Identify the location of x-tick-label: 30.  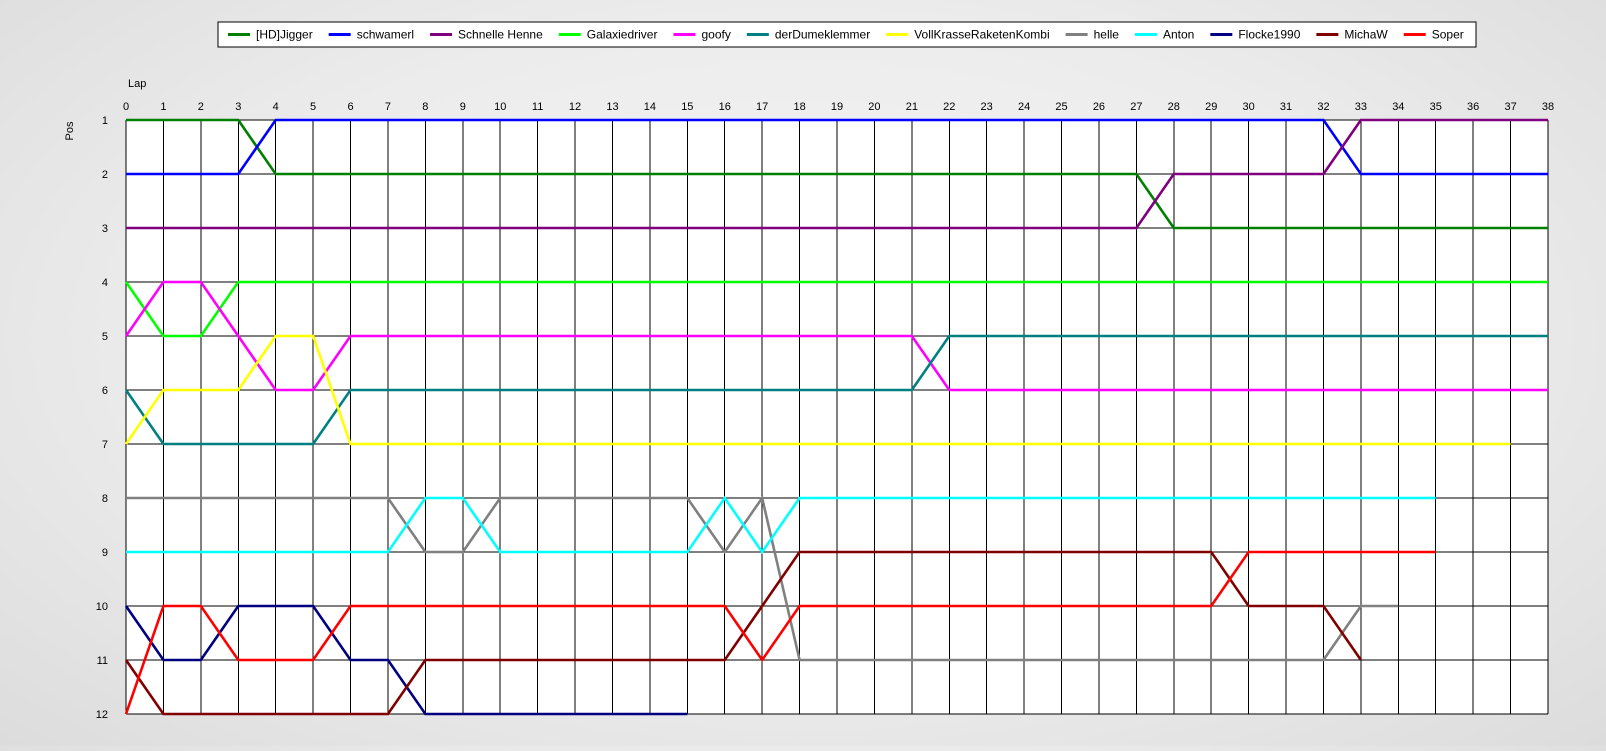
(1249, 107).